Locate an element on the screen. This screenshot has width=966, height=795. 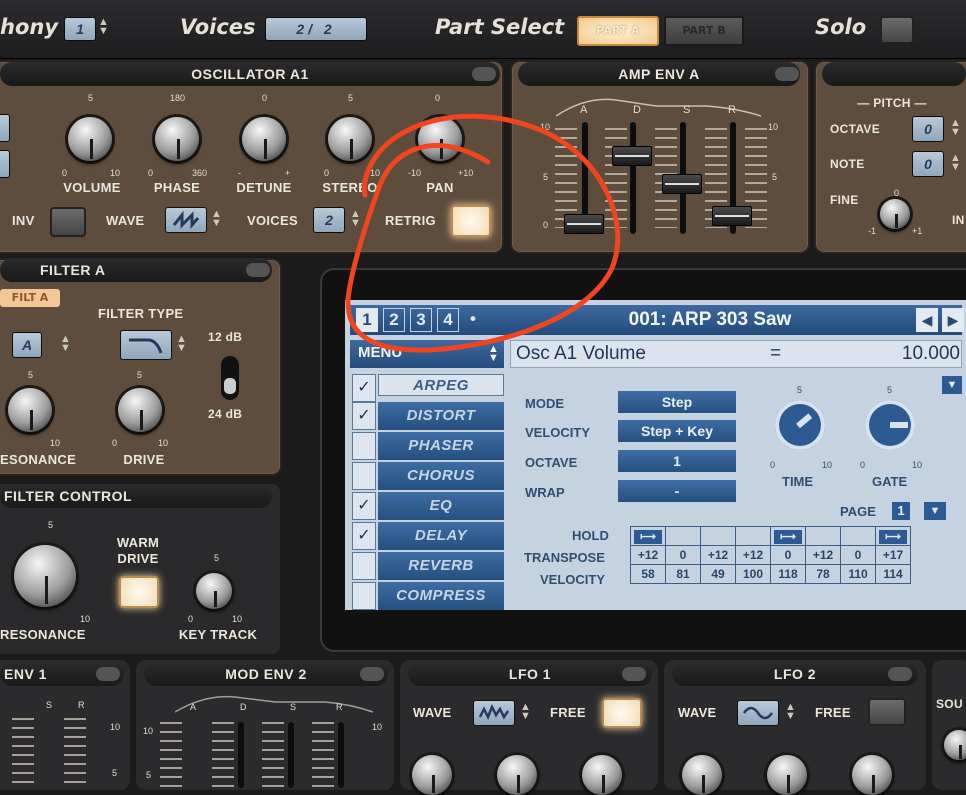
fx-item-chorus: CHORUS is located at coordinates (441, 476).